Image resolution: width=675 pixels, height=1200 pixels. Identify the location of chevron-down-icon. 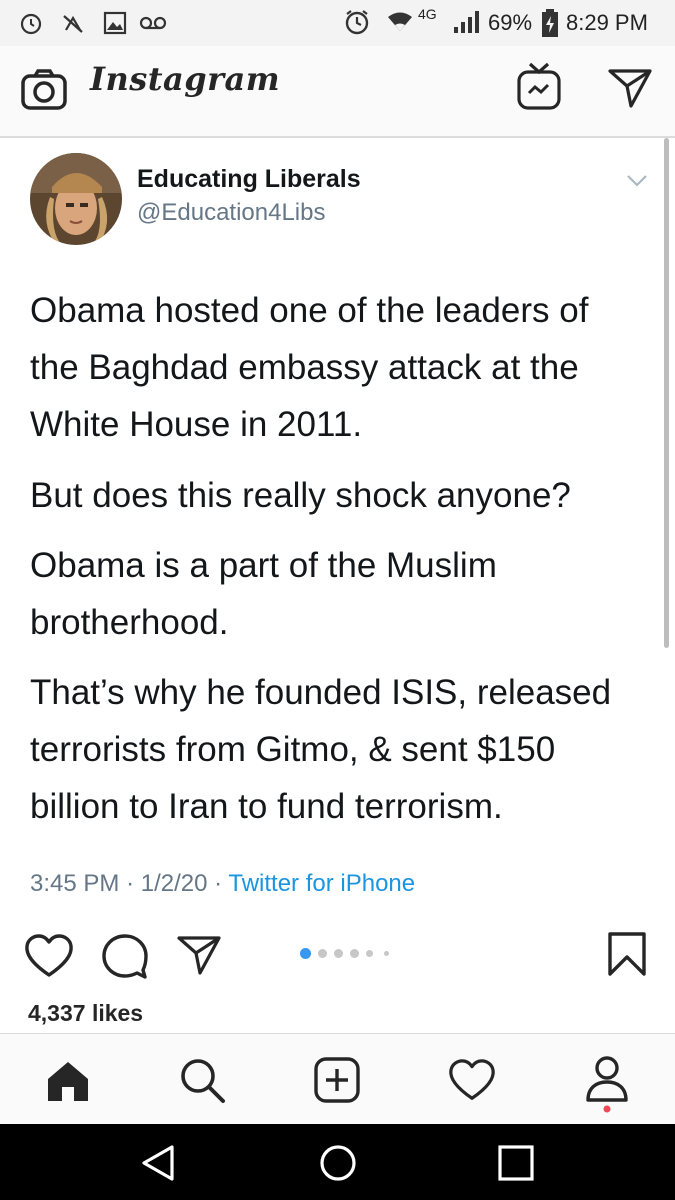
(637, 181).